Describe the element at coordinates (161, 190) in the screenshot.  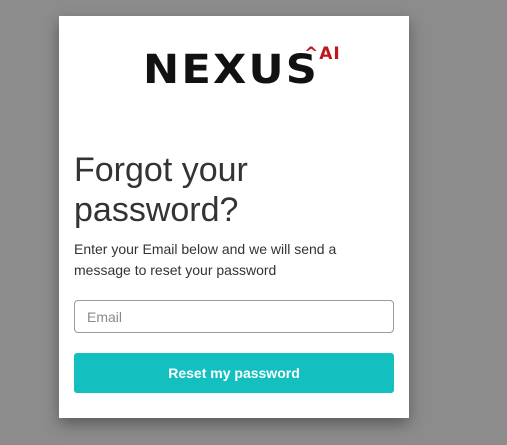
I see `page-title: Forgot your password?` at that location.